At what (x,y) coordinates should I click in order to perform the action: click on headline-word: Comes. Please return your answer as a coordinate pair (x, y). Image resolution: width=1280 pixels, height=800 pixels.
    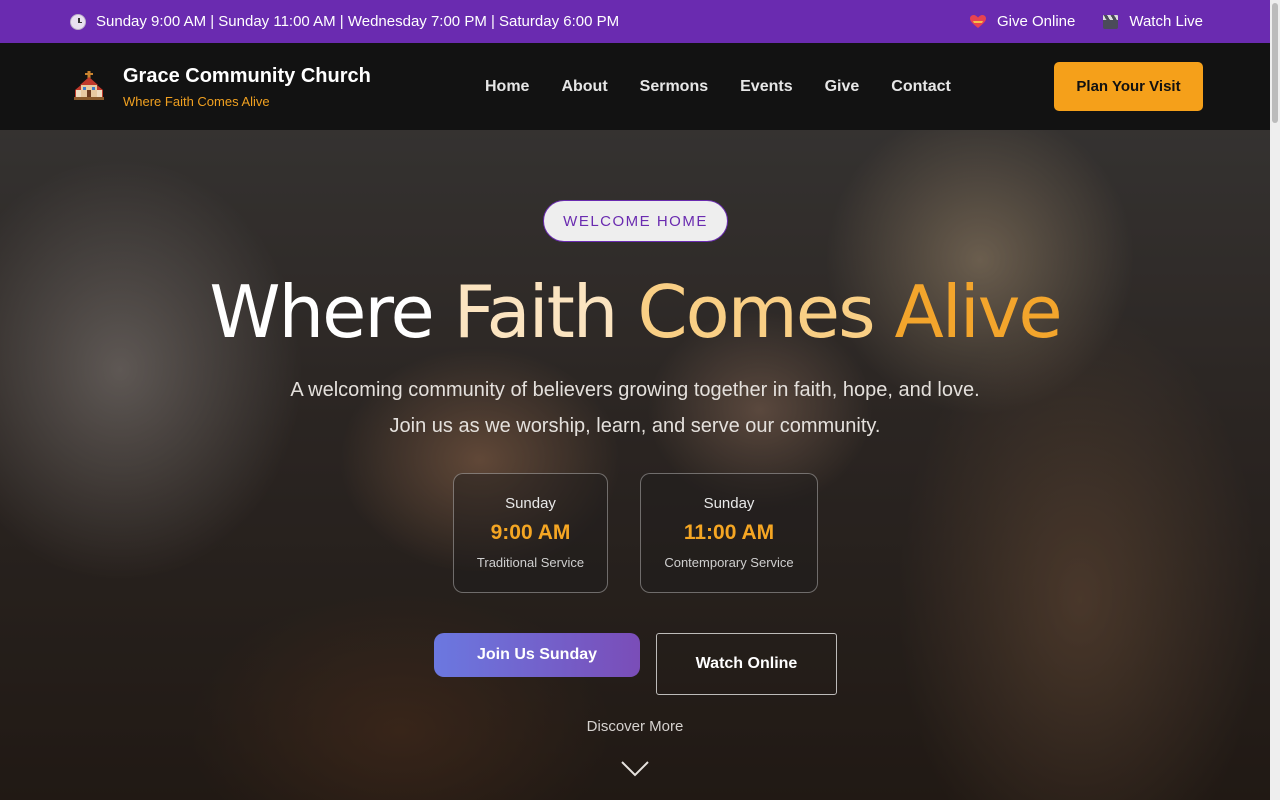
    Looking at the image, I should click on (756, 312).